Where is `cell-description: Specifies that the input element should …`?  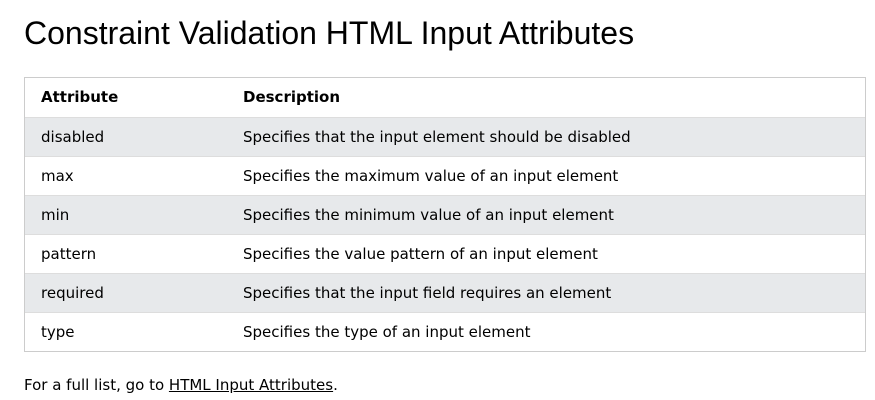 cell-description: Specifies that the input element should … is located at coordinates (437, 136).